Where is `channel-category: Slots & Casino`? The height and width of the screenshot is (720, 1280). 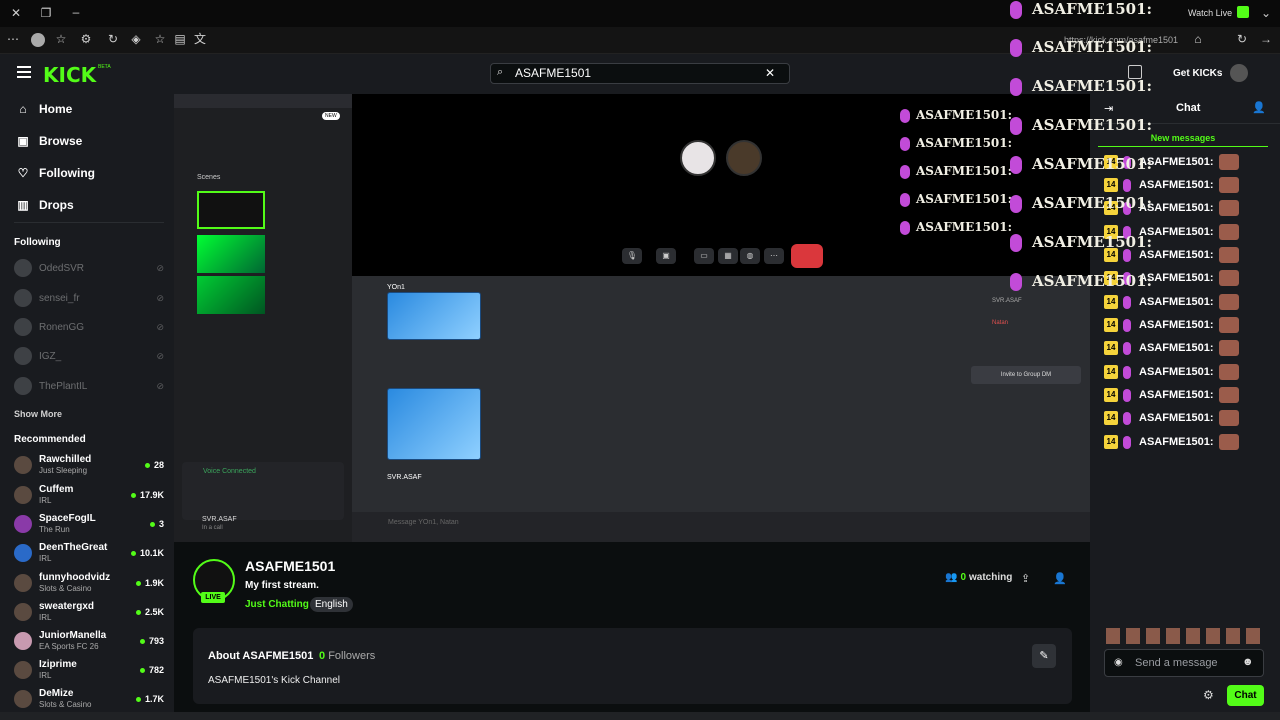
channel-category: Slots & Casino is located at coordinates (65, 588).